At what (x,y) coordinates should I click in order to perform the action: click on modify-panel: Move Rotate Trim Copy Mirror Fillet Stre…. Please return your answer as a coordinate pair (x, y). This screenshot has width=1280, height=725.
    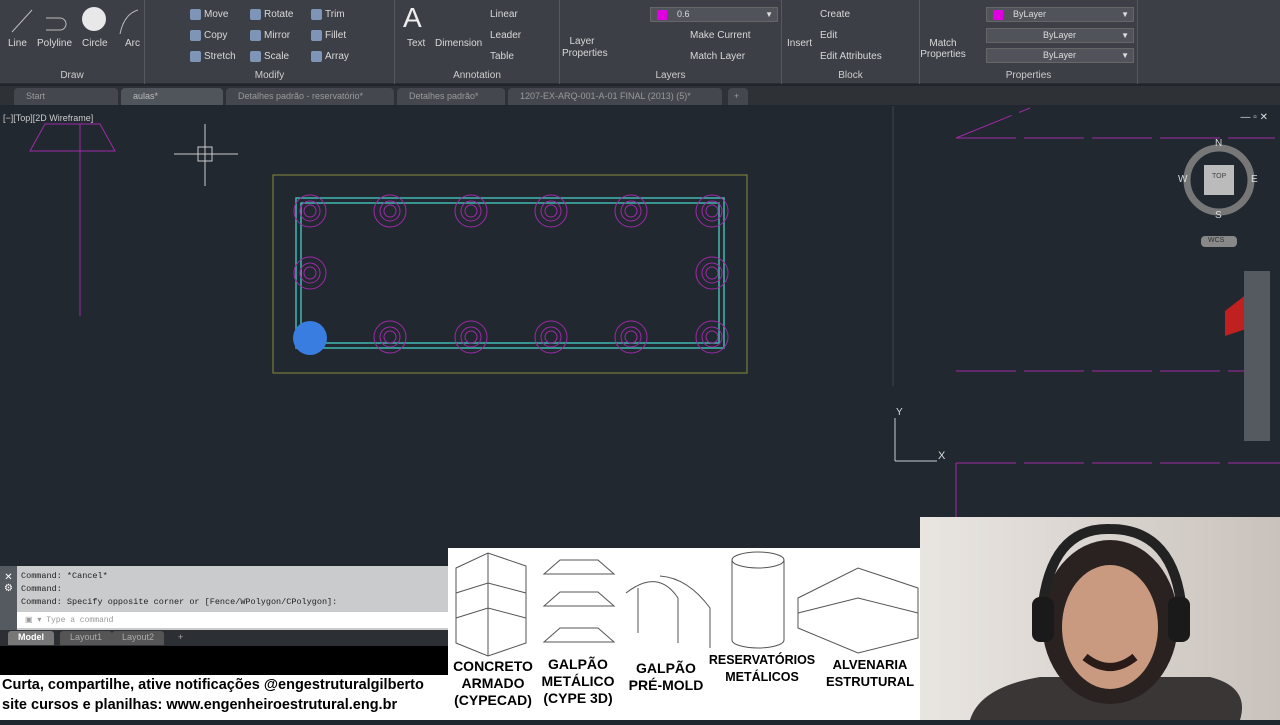
    Looking at the image, I should click on (270, 42).